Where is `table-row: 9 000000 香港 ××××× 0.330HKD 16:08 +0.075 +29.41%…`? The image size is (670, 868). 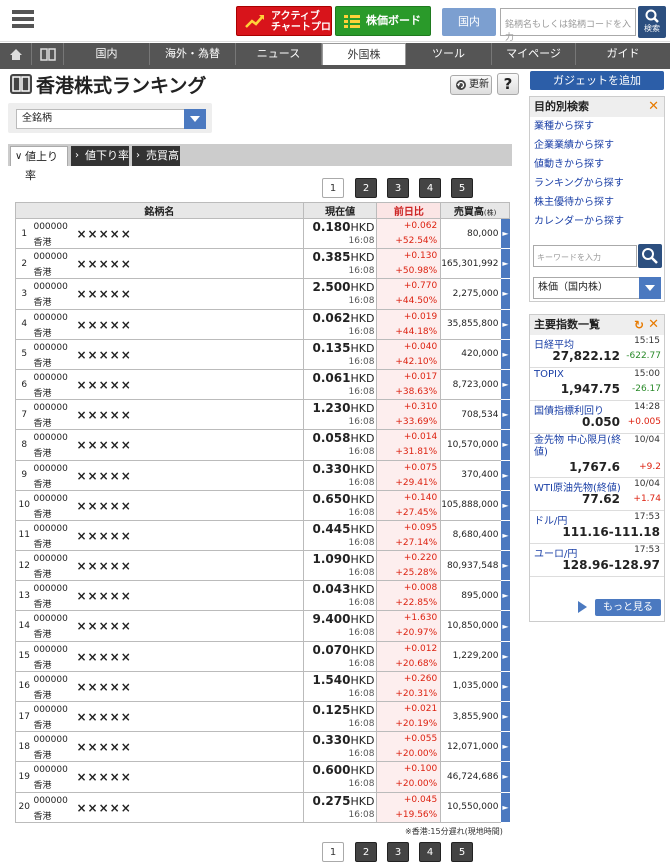
table-row: 9 000000 香港 ××××× 0.330HKD 16:08 +0.075 +29.41%… is located at coordinates (262, 475).